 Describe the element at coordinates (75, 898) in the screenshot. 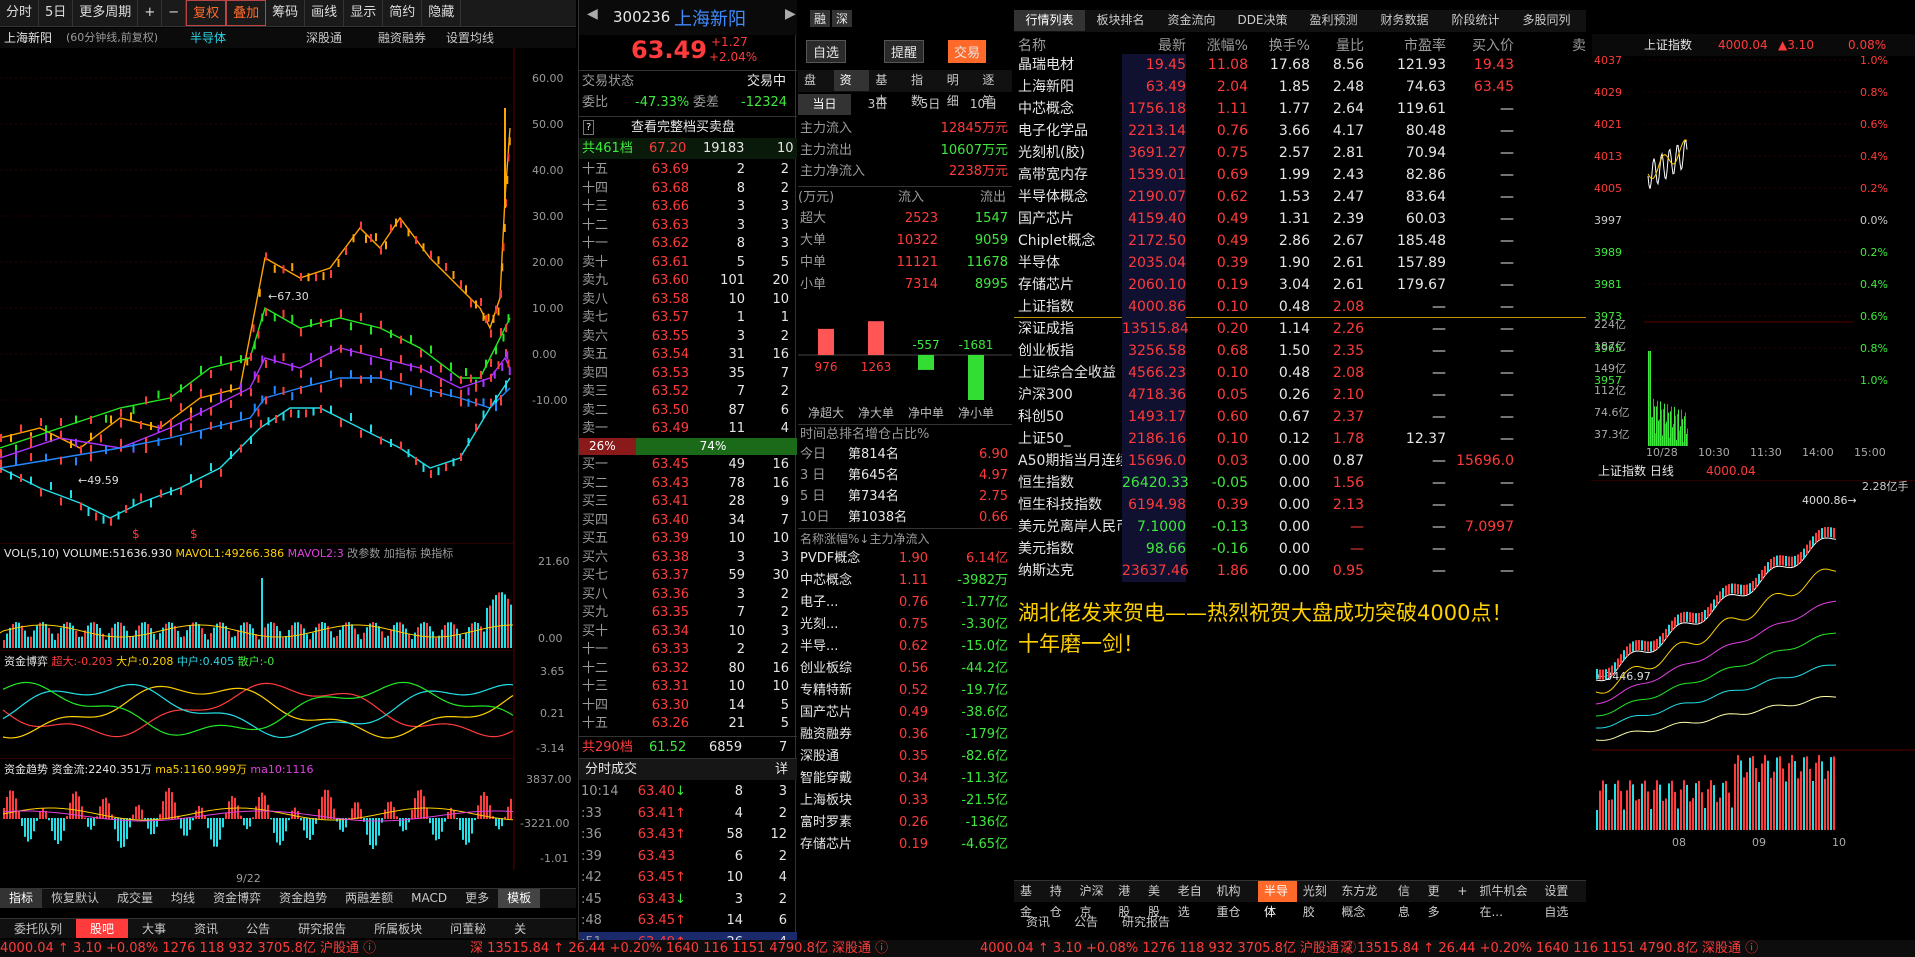

I see `indicator-tab-1: 恢复默认` at that location.